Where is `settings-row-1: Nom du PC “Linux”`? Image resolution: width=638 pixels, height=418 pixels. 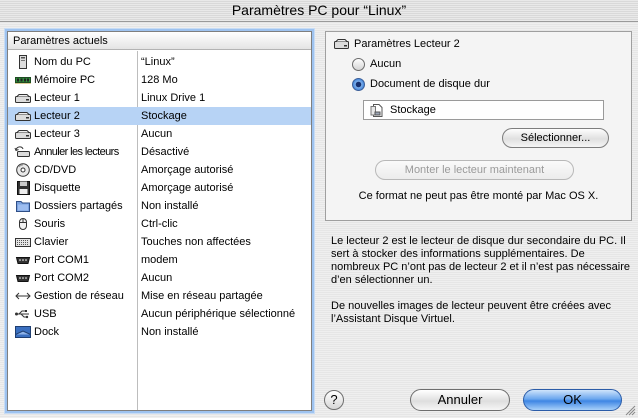
settings-row-1: Nom du PC “Linux” is located at coordinates (159, 62).